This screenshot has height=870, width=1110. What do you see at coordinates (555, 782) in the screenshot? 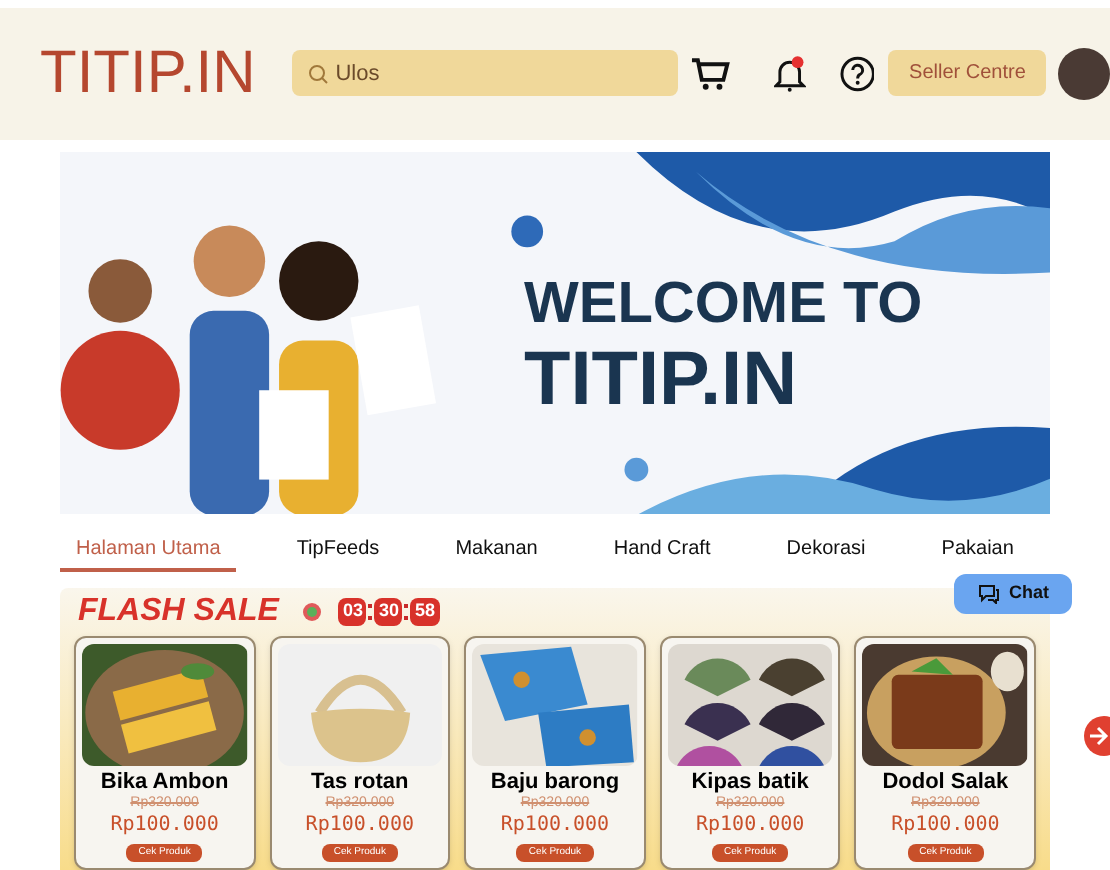
I see `product-name: Baju barong` at bounding box center [555, 782].